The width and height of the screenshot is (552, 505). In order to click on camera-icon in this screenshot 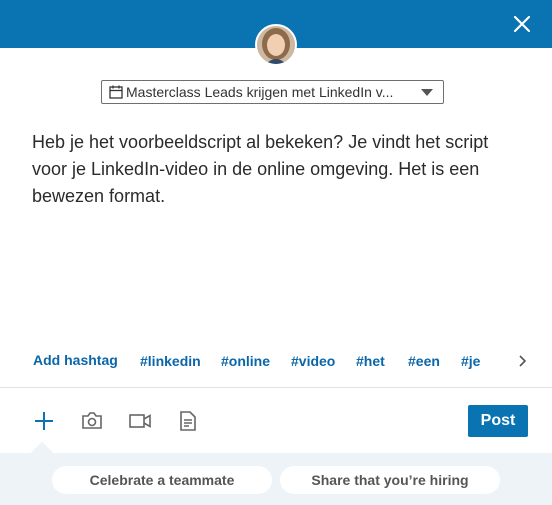, I will do `click(92, 420)`.